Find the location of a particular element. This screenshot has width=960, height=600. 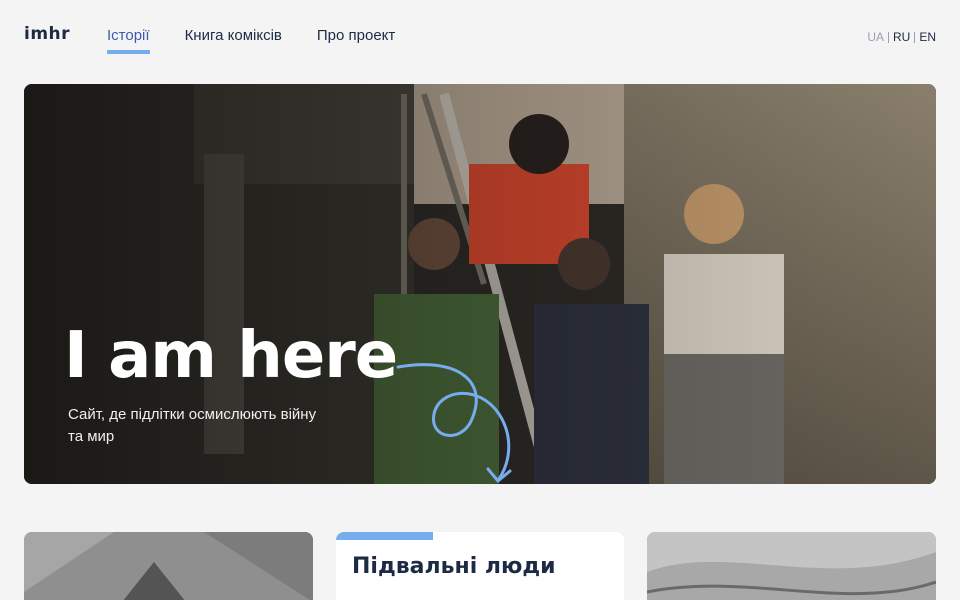

story-card-title: Підвальні люди is located at coordinates (454, 566).